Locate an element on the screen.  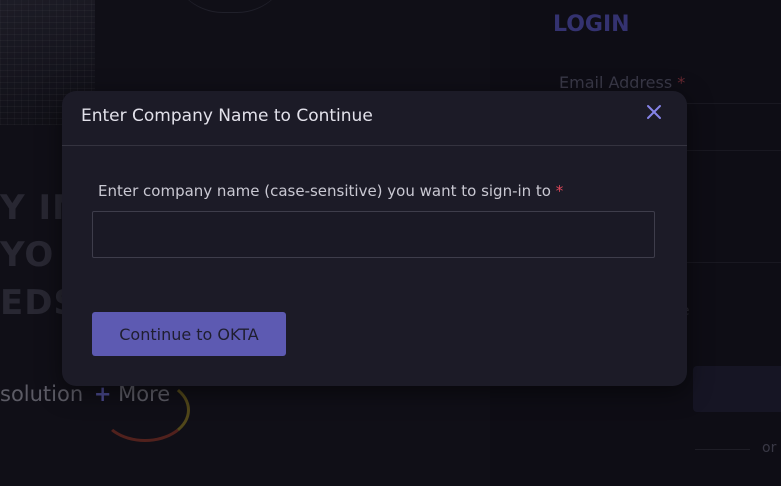
close-icon-glyph is located at coordinates (654, 112).